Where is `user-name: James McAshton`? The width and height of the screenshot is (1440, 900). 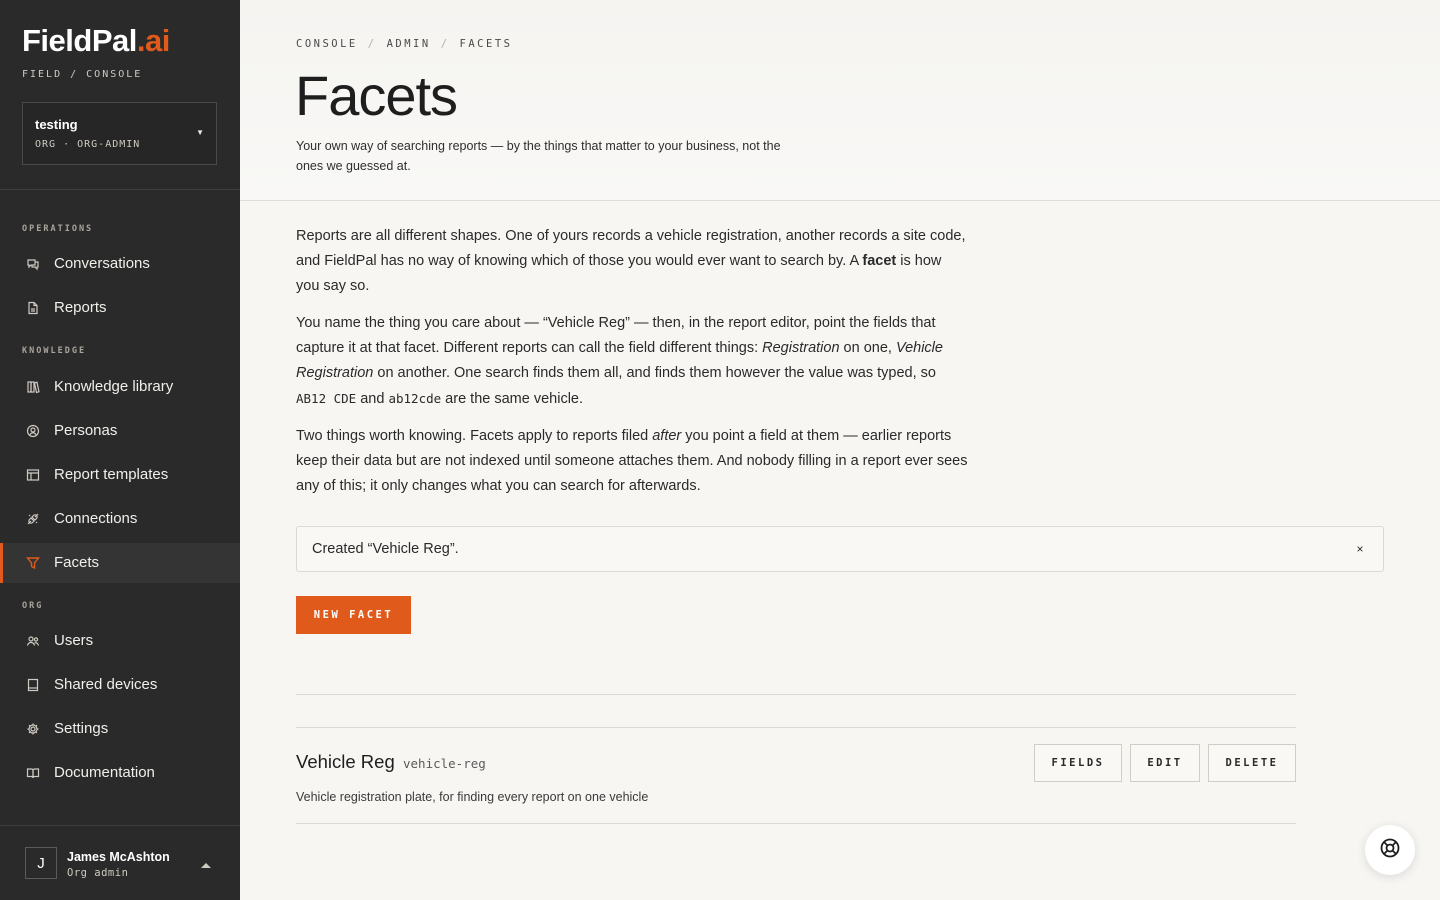 user-name: James McAshton is located at coordinates (118, 857).